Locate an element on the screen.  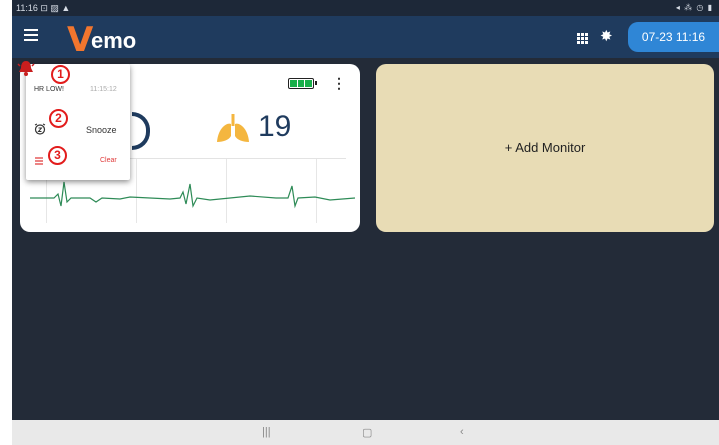
home-button: ▢ is located at coordinates (367, 432).